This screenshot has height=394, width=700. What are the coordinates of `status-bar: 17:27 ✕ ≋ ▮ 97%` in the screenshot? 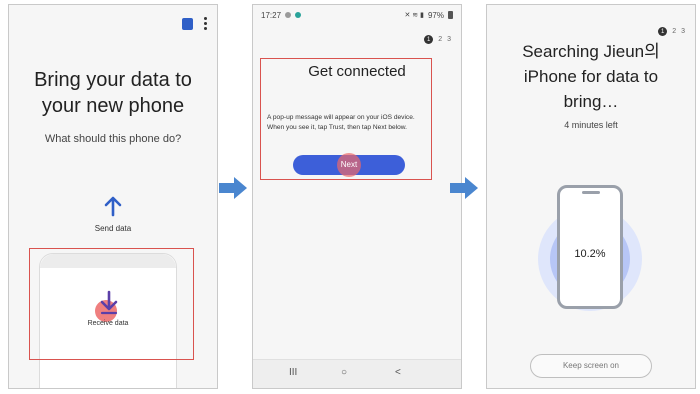 It's located at (357, 15).